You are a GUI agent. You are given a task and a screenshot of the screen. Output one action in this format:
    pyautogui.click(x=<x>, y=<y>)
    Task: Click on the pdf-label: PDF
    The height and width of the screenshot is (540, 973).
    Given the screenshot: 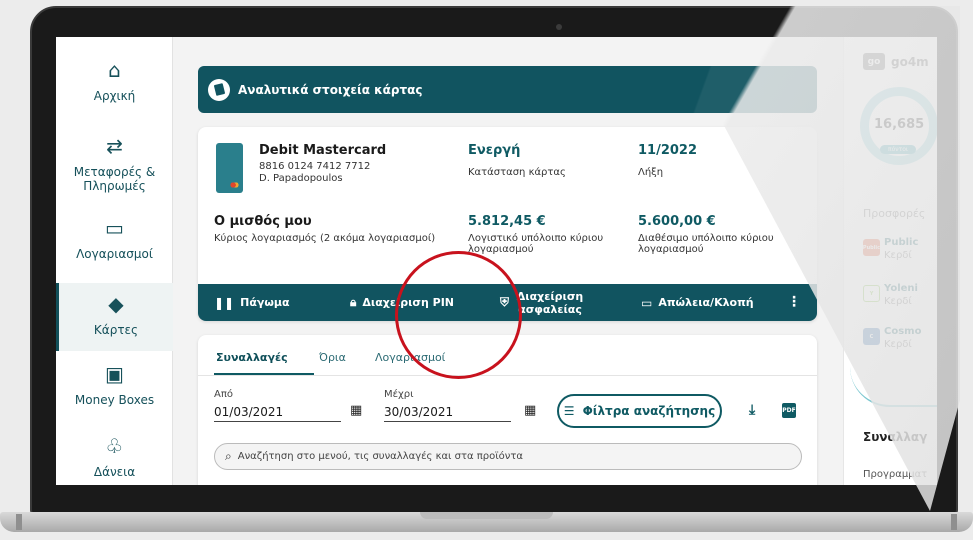 What is the action you would take?
    pyautogui.click(x=789, y=410)
    